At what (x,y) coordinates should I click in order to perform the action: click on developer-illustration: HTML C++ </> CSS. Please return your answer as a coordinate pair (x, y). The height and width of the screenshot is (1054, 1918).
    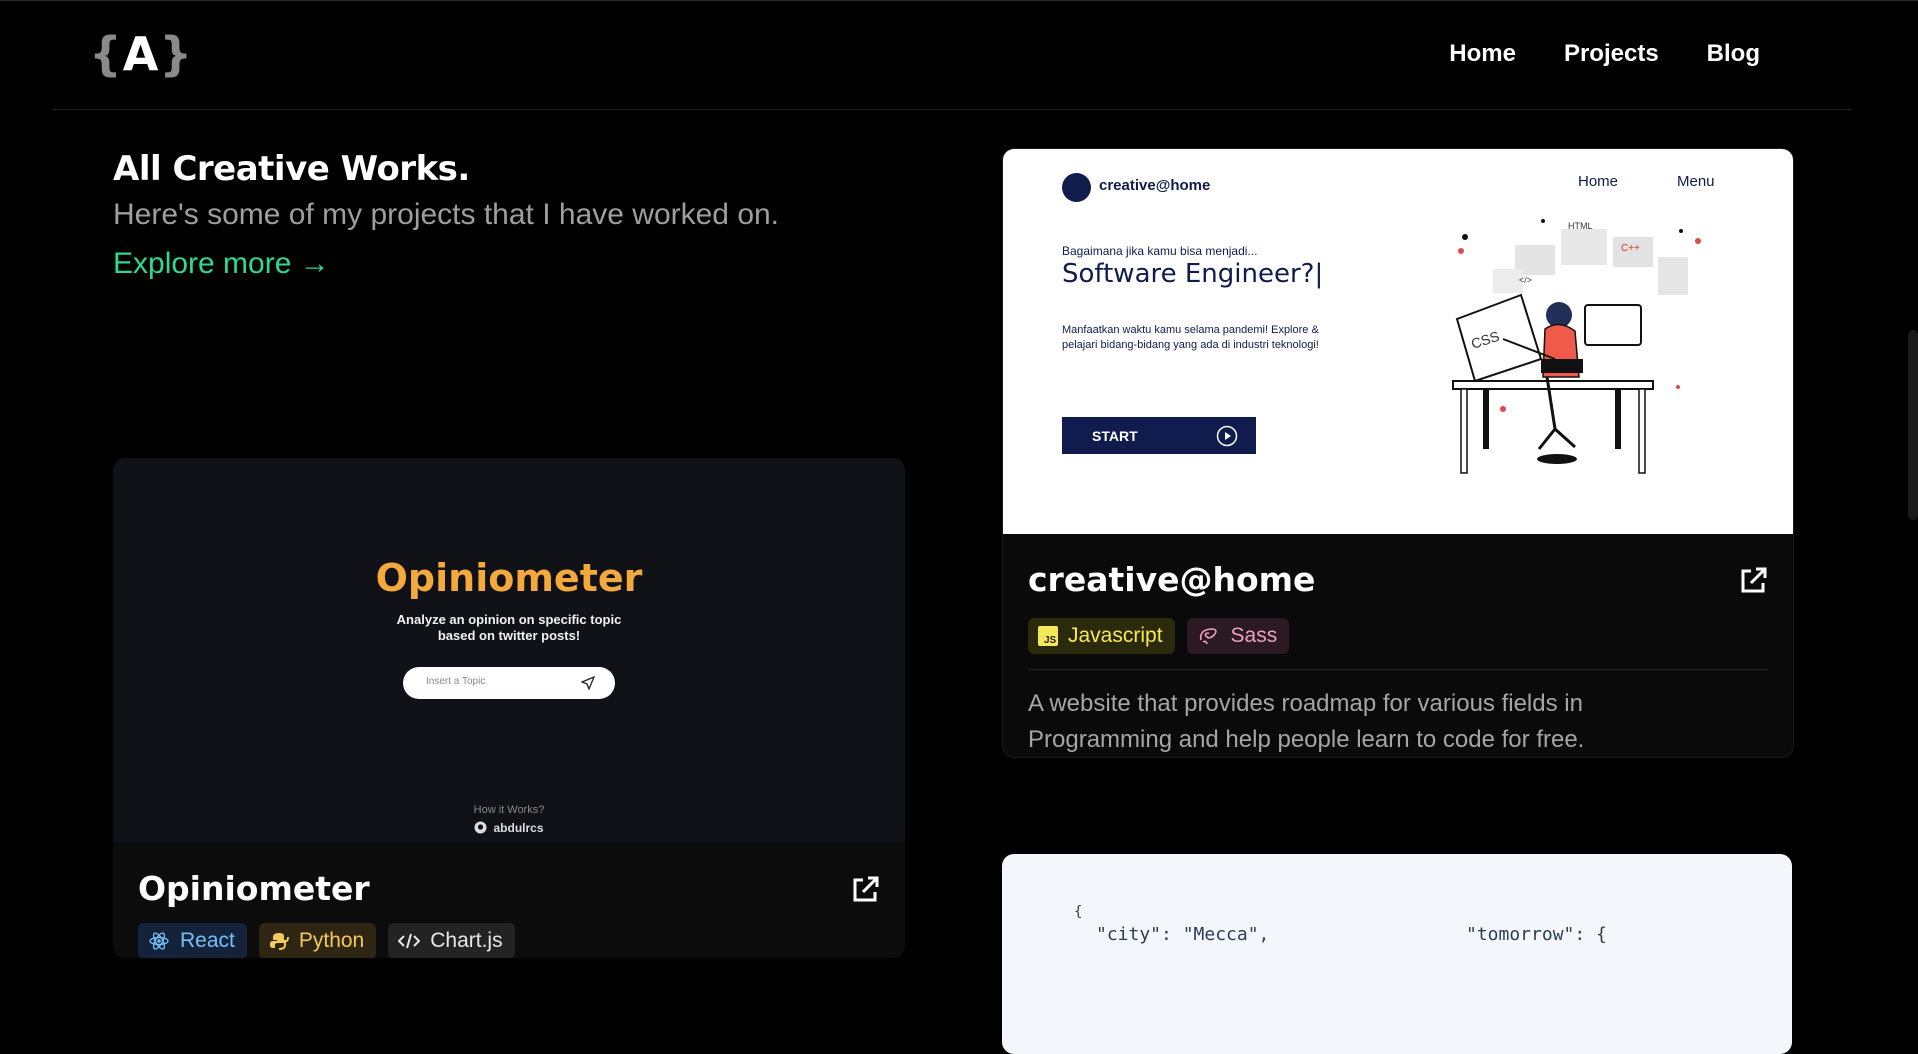
    Looking at the image, I should click on (1576, 346).